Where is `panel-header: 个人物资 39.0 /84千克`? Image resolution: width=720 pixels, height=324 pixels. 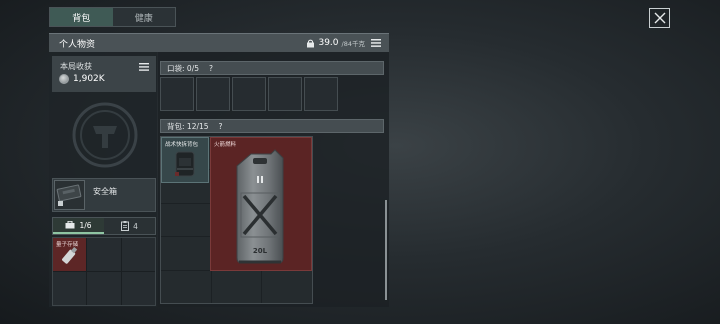 panel-header: 个人物资 39.0 /84千克 is located at coordinates (219, 42).